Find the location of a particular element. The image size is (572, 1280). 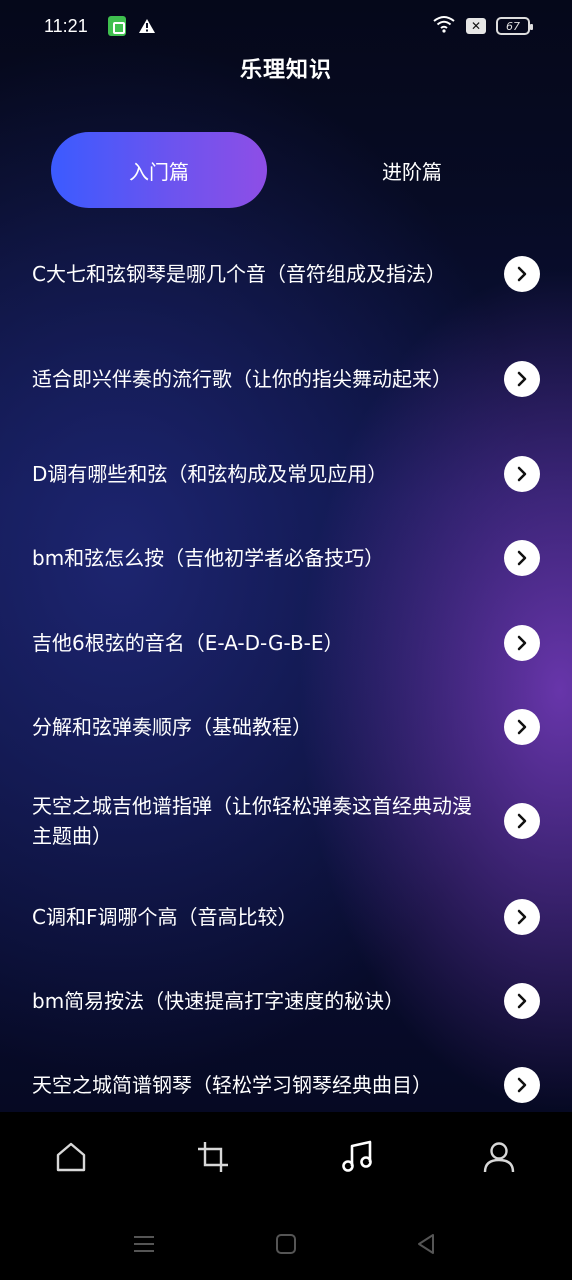

back-triangle-icon is located at coordinates (426, 1246).